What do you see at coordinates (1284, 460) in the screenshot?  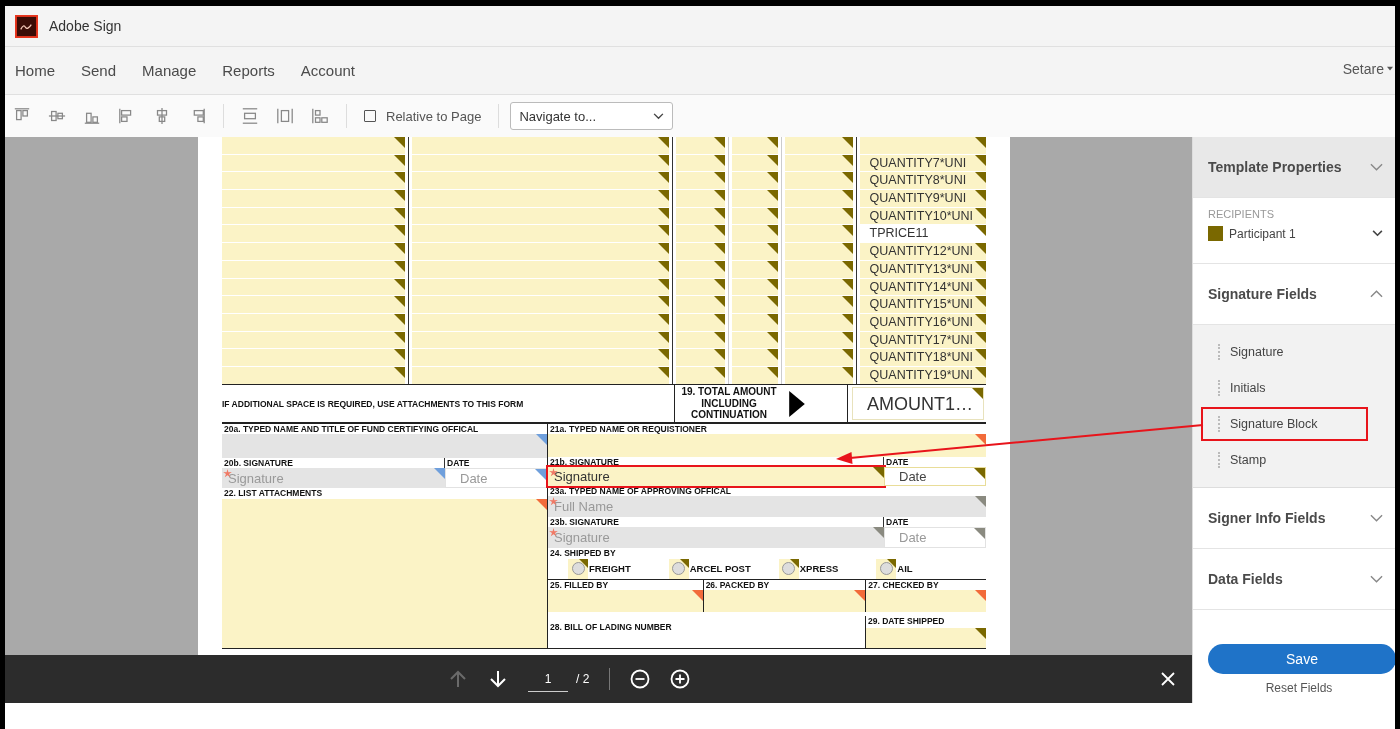 I see `field-type-item: Stamp` at bounding box center [1284, 460].